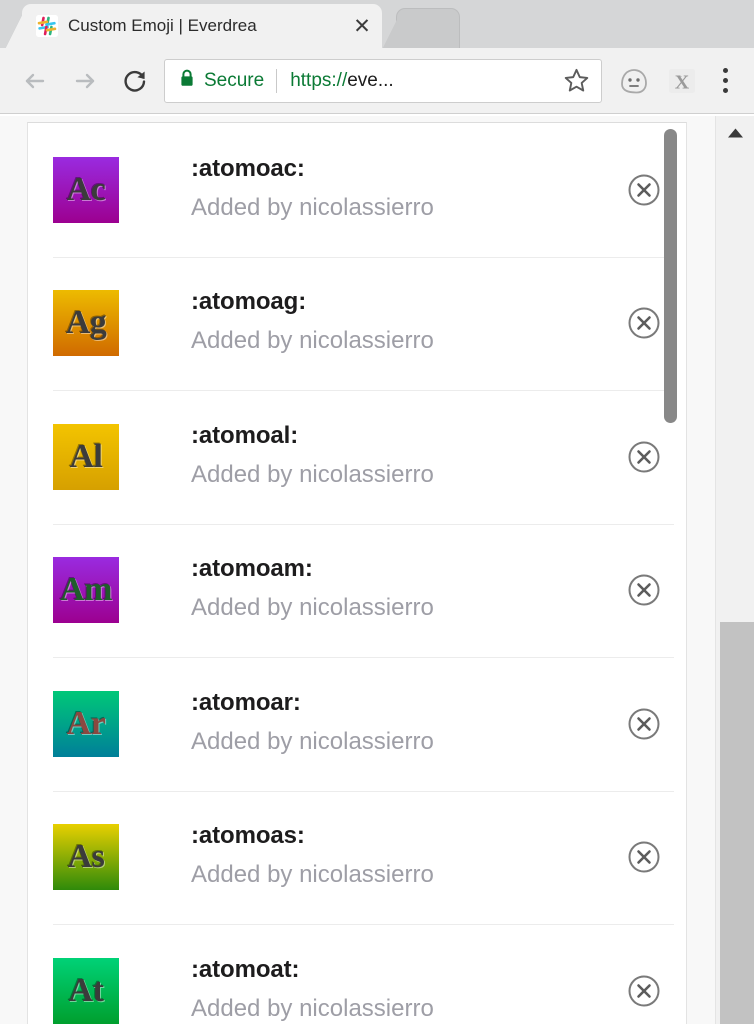  Describe the element at coordinates (734, 570) in the screenshot. I see `page-scrollbar` at that location.